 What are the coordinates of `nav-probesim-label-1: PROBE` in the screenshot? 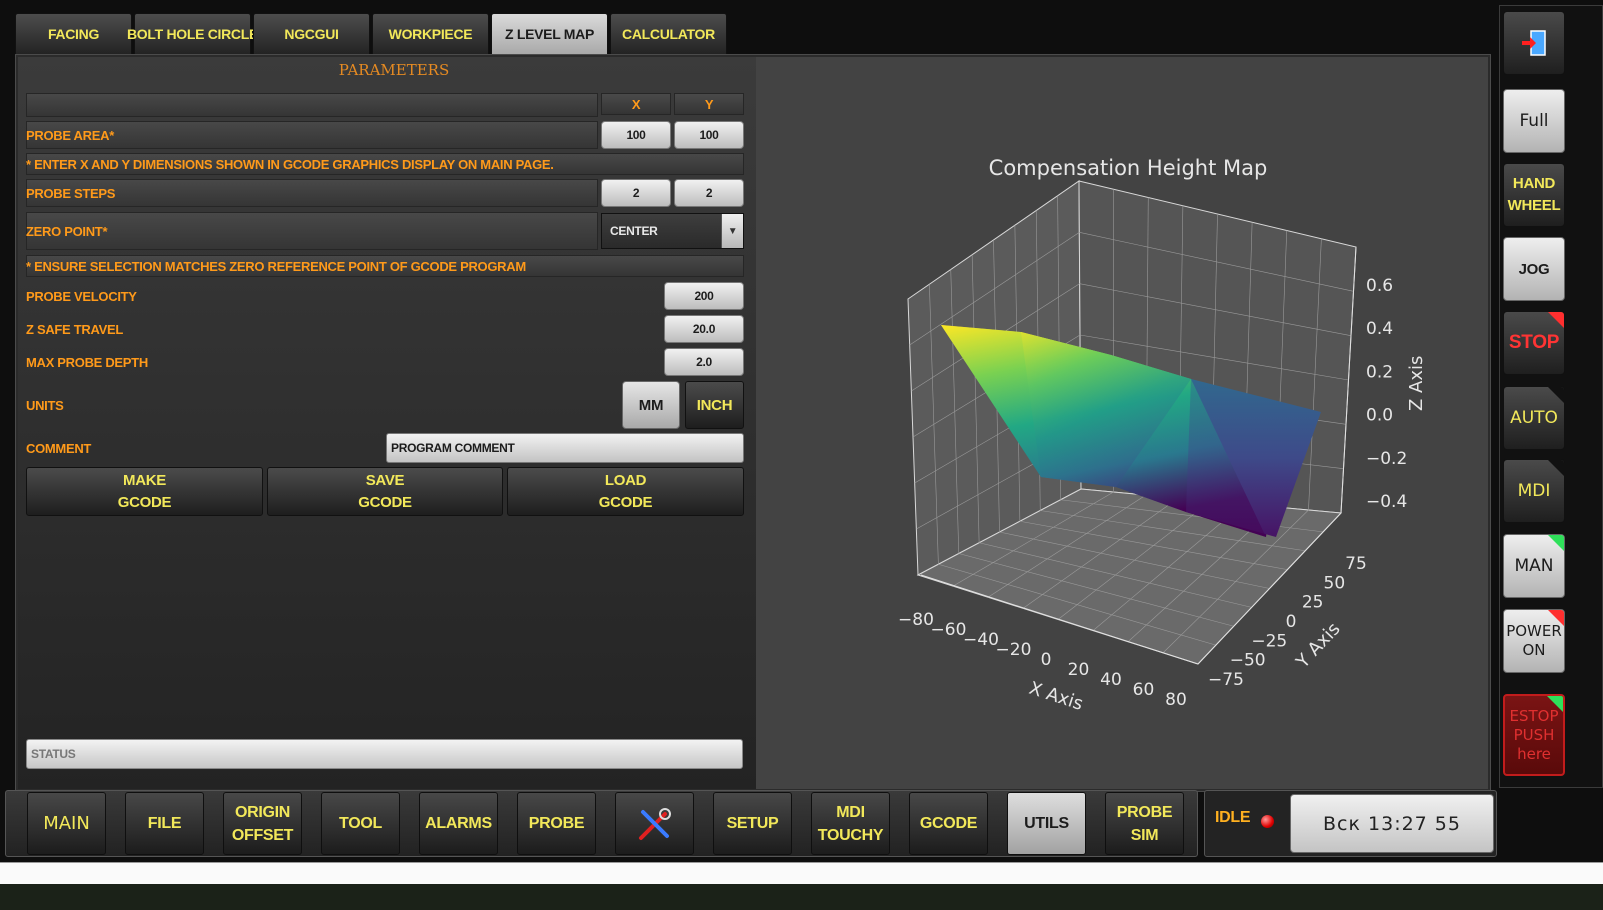 It's located at (1144, 812).